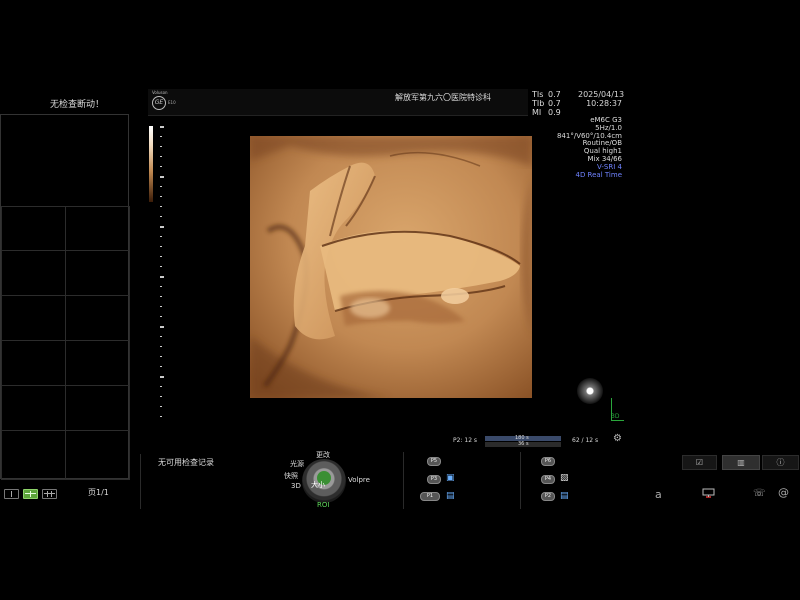 The height and width of the screenshot is (600, 800). Describe the element at coordinates (548, 479) in the screenshot. I see `p4-button: P4` at that location.